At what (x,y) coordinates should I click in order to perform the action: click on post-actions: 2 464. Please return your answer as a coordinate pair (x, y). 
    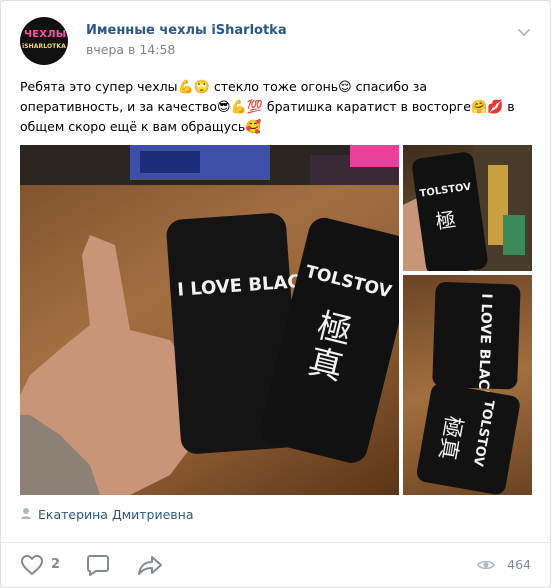
    Looking at the image, I should click on (275, 564).